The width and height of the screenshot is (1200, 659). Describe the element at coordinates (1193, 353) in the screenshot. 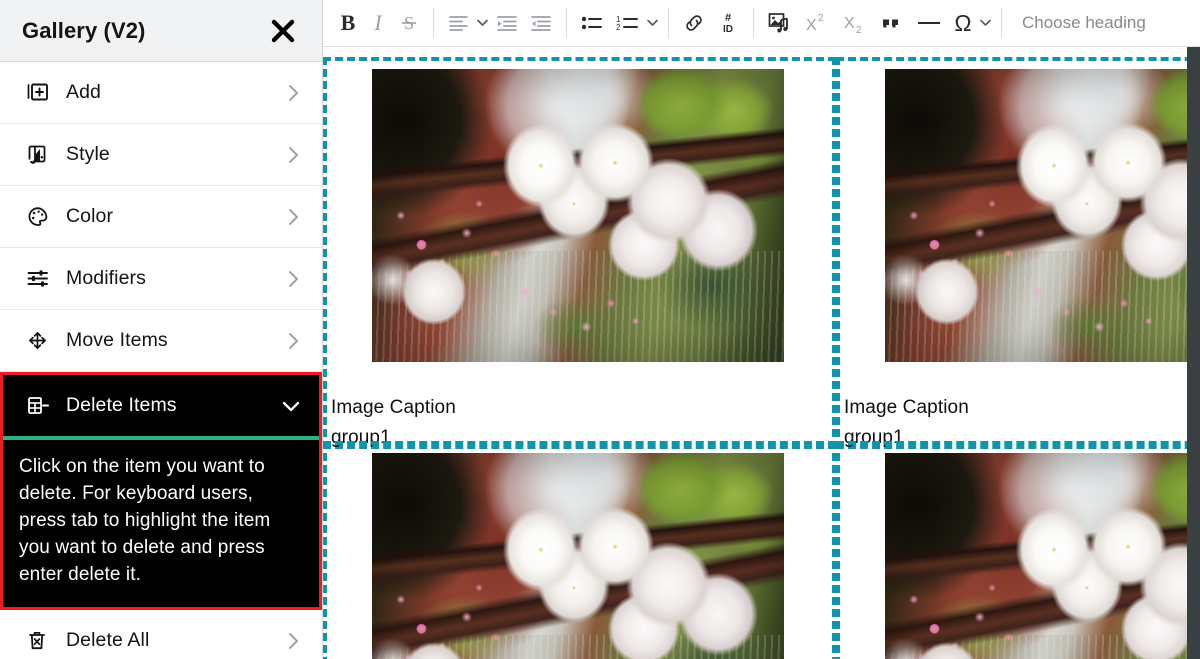

I see `sidebar-scrollbar` at that location.